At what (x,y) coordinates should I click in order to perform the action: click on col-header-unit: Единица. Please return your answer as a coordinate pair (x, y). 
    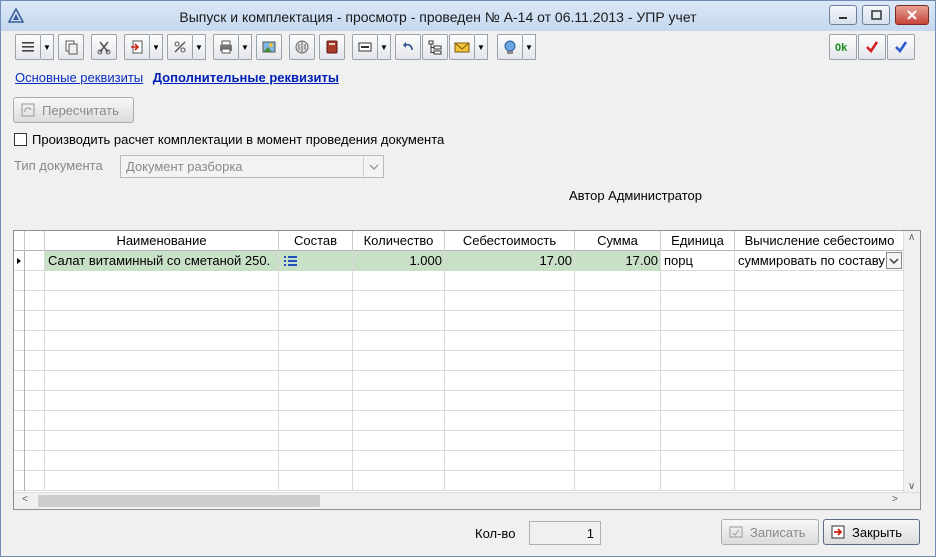
    Looking at the image, I should click on (698, 241).